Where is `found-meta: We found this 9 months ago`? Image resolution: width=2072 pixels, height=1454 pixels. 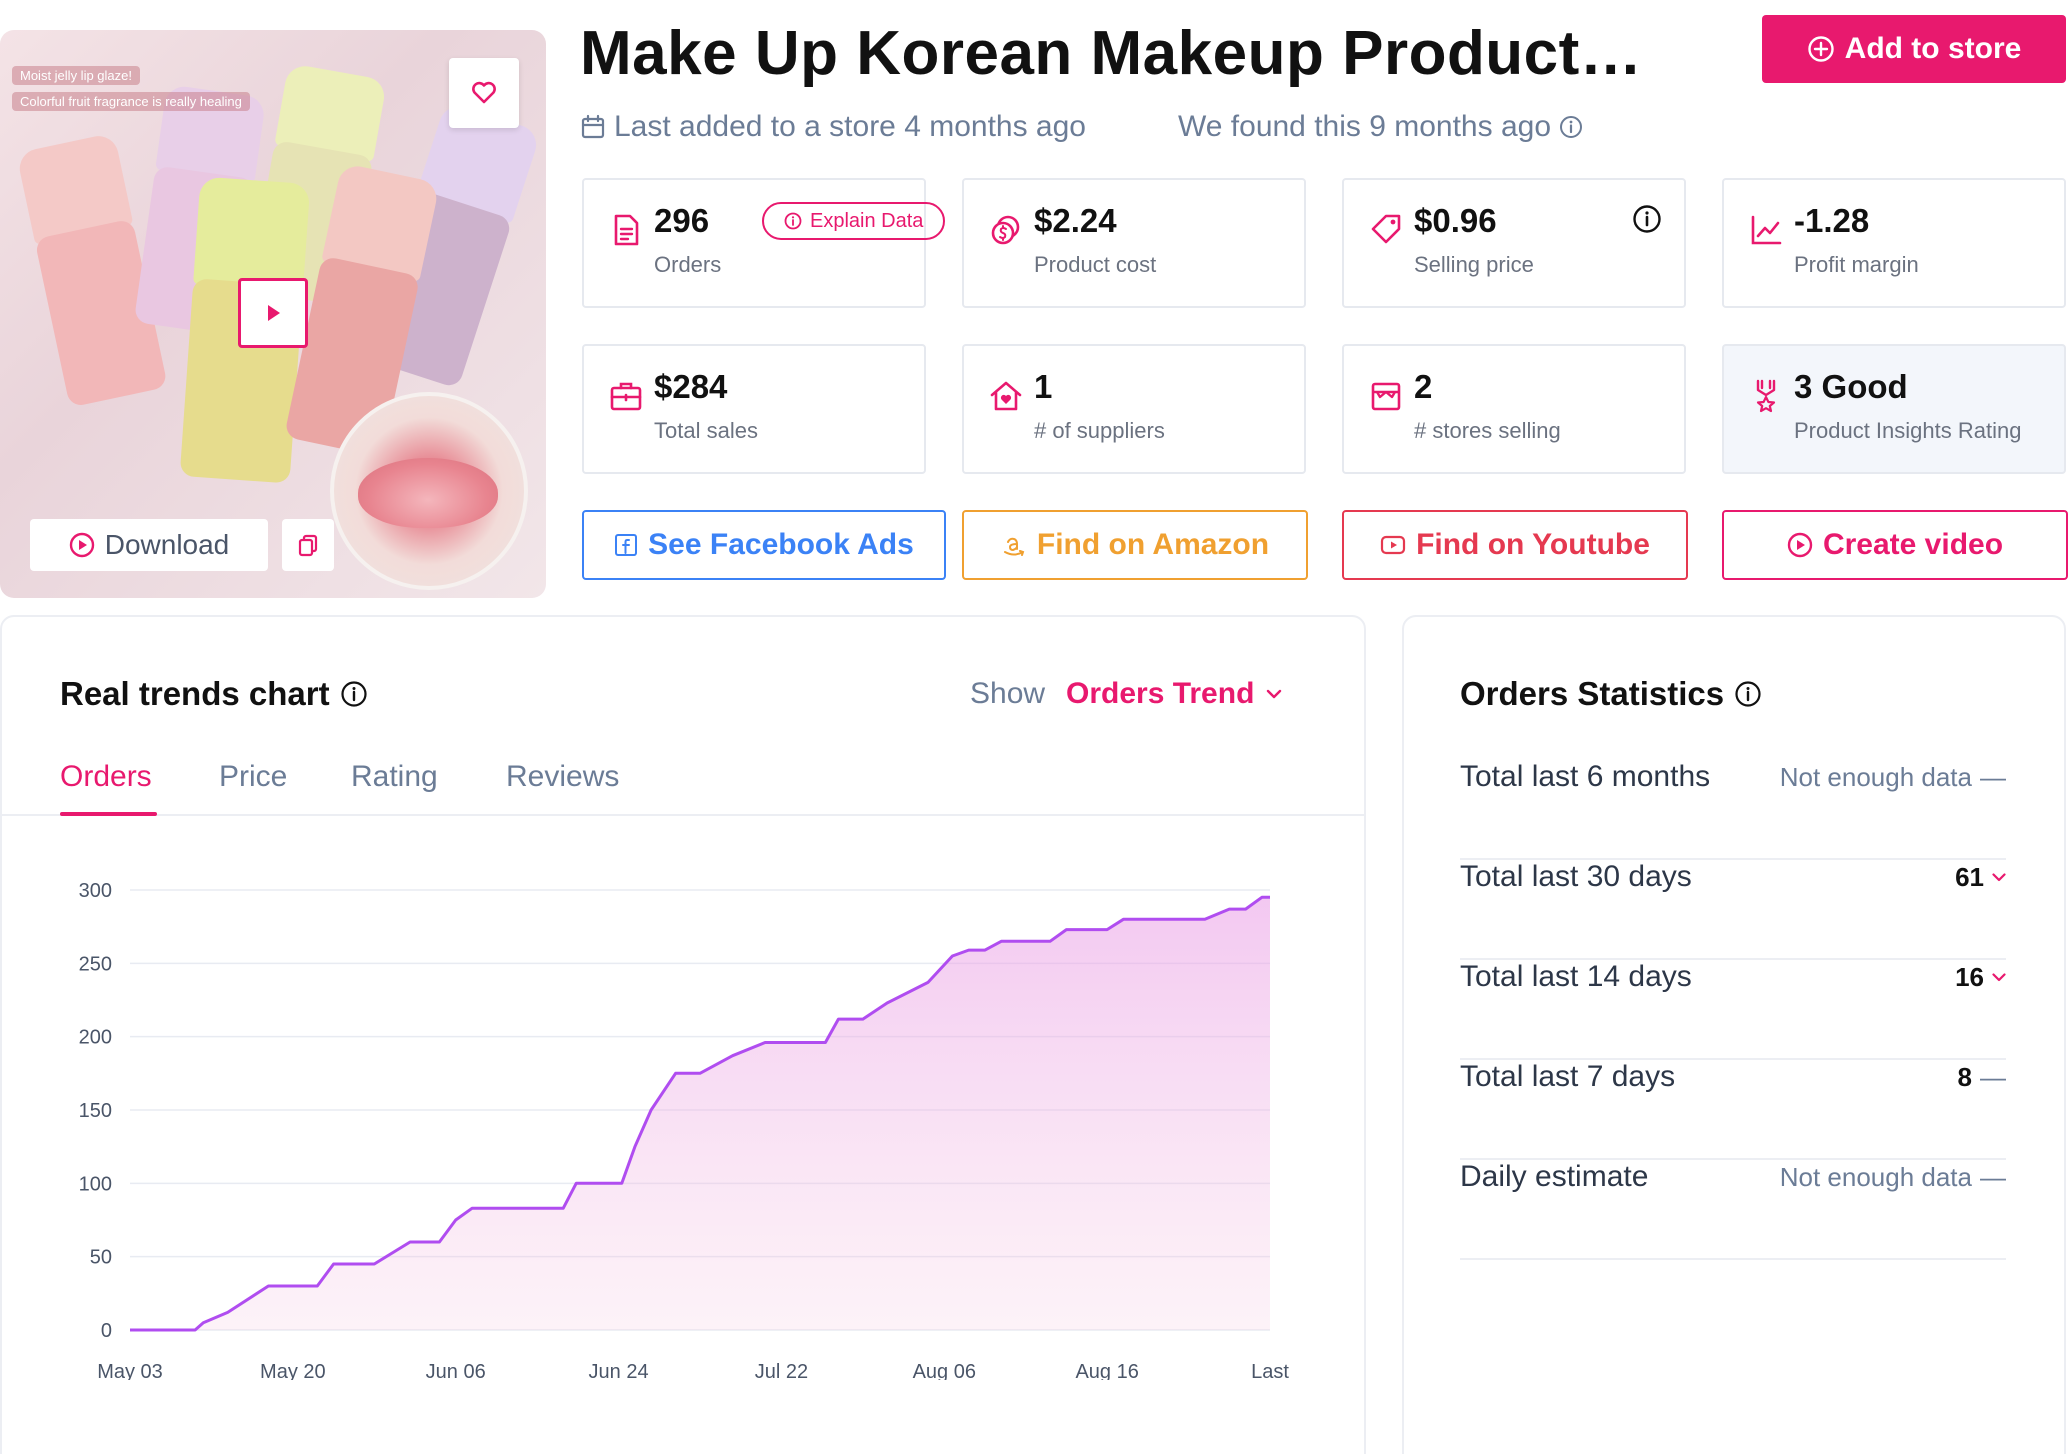 found-meta: We found this 9 months ago is located at coordinates (1380, 127).